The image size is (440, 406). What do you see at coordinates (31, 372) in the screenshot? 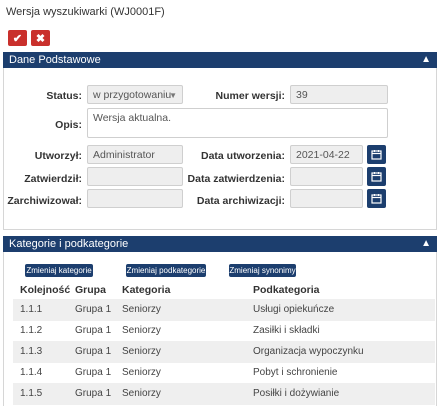
I see `cell-kolejnosc: 1.1.4` at bounding box center [31, 372].